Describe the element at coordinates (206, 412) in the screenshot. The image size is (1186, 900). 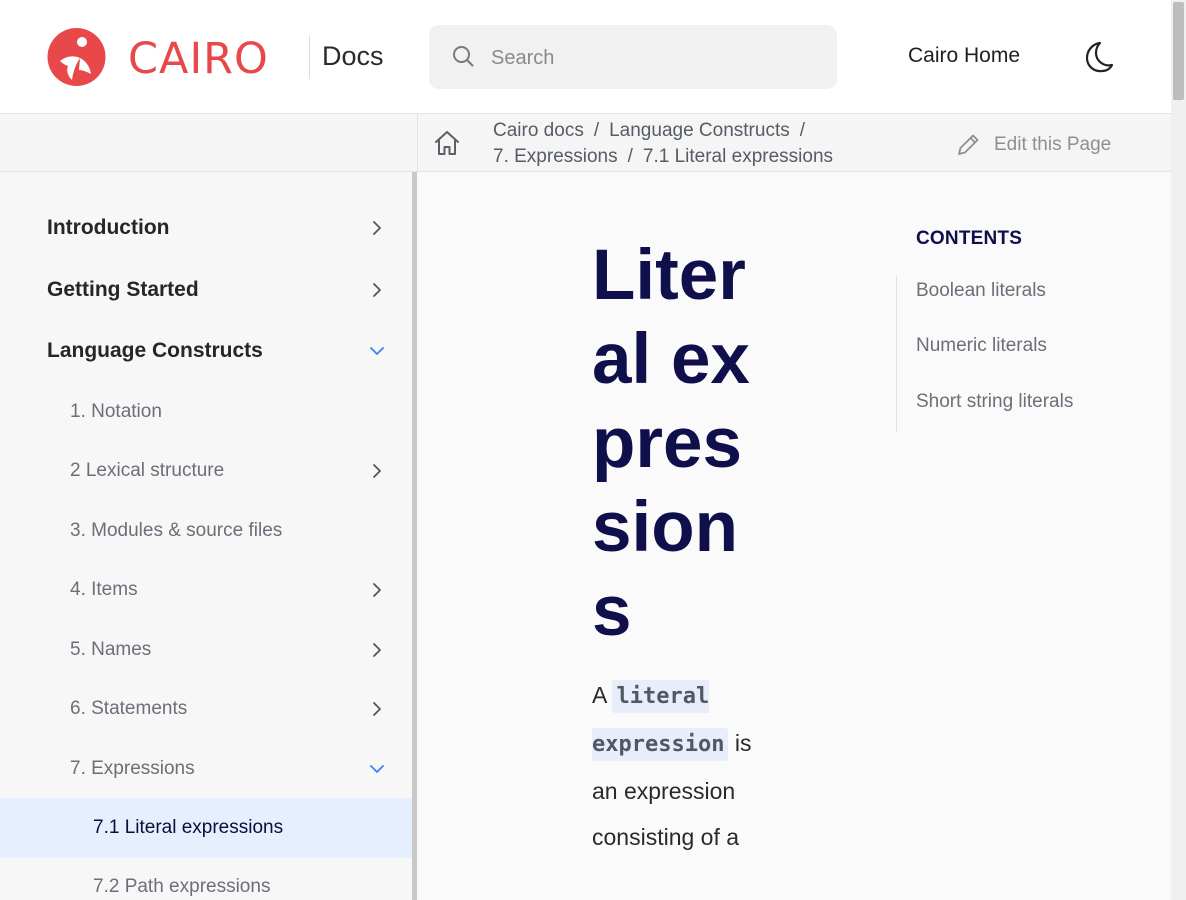
I see `sidebar-item-notation: 1. Notation` at that location.